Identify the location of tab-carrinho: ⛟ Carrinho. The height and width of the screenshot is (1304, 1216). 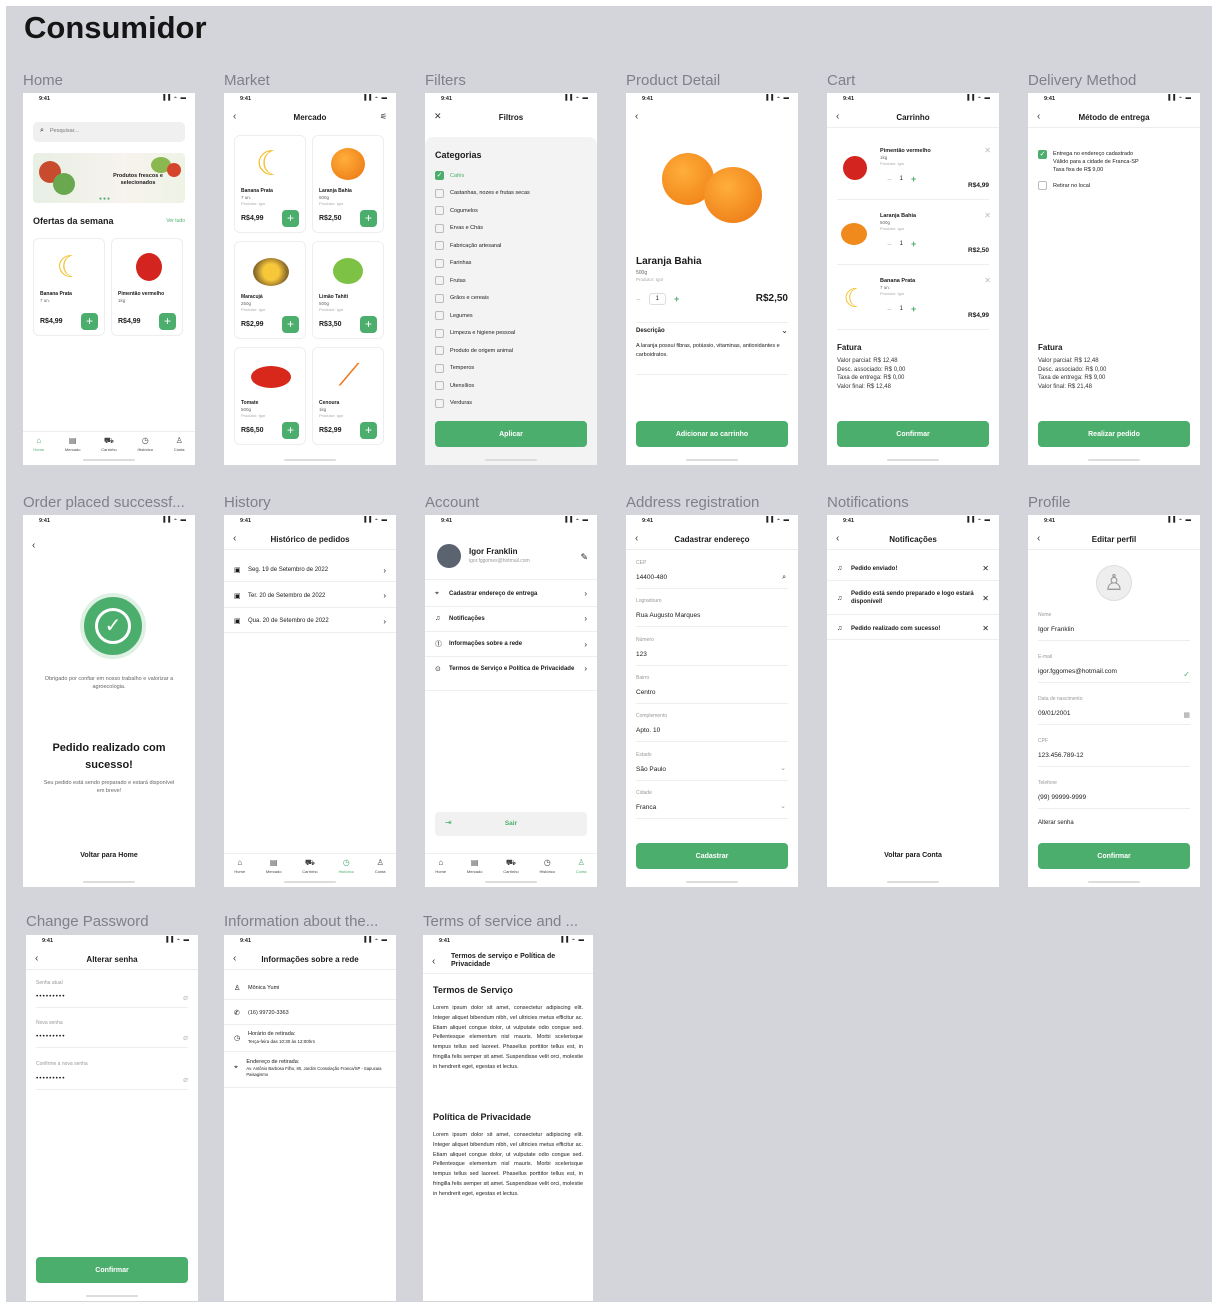
(108, 445).